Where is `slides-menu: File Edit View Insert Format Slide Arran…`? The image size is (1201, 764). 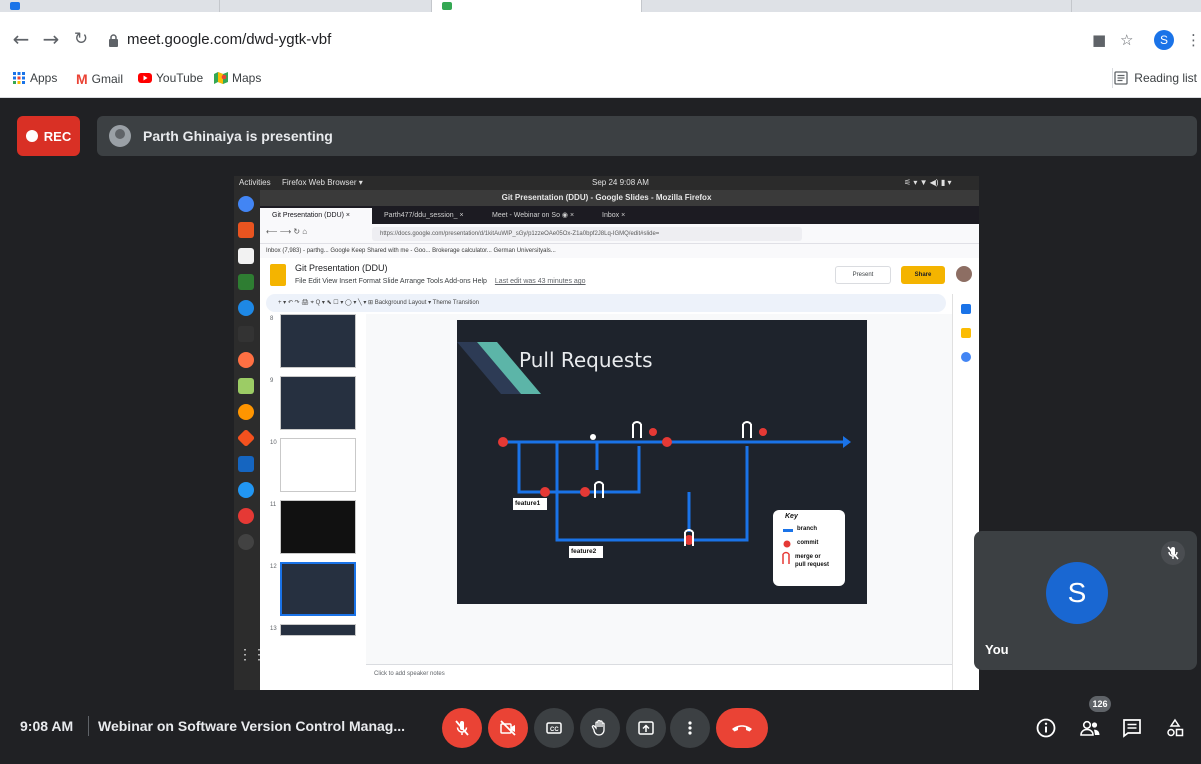 slides-menu: File Edit View Insert Format Slide Arran… is located at coordinates (391, 281).